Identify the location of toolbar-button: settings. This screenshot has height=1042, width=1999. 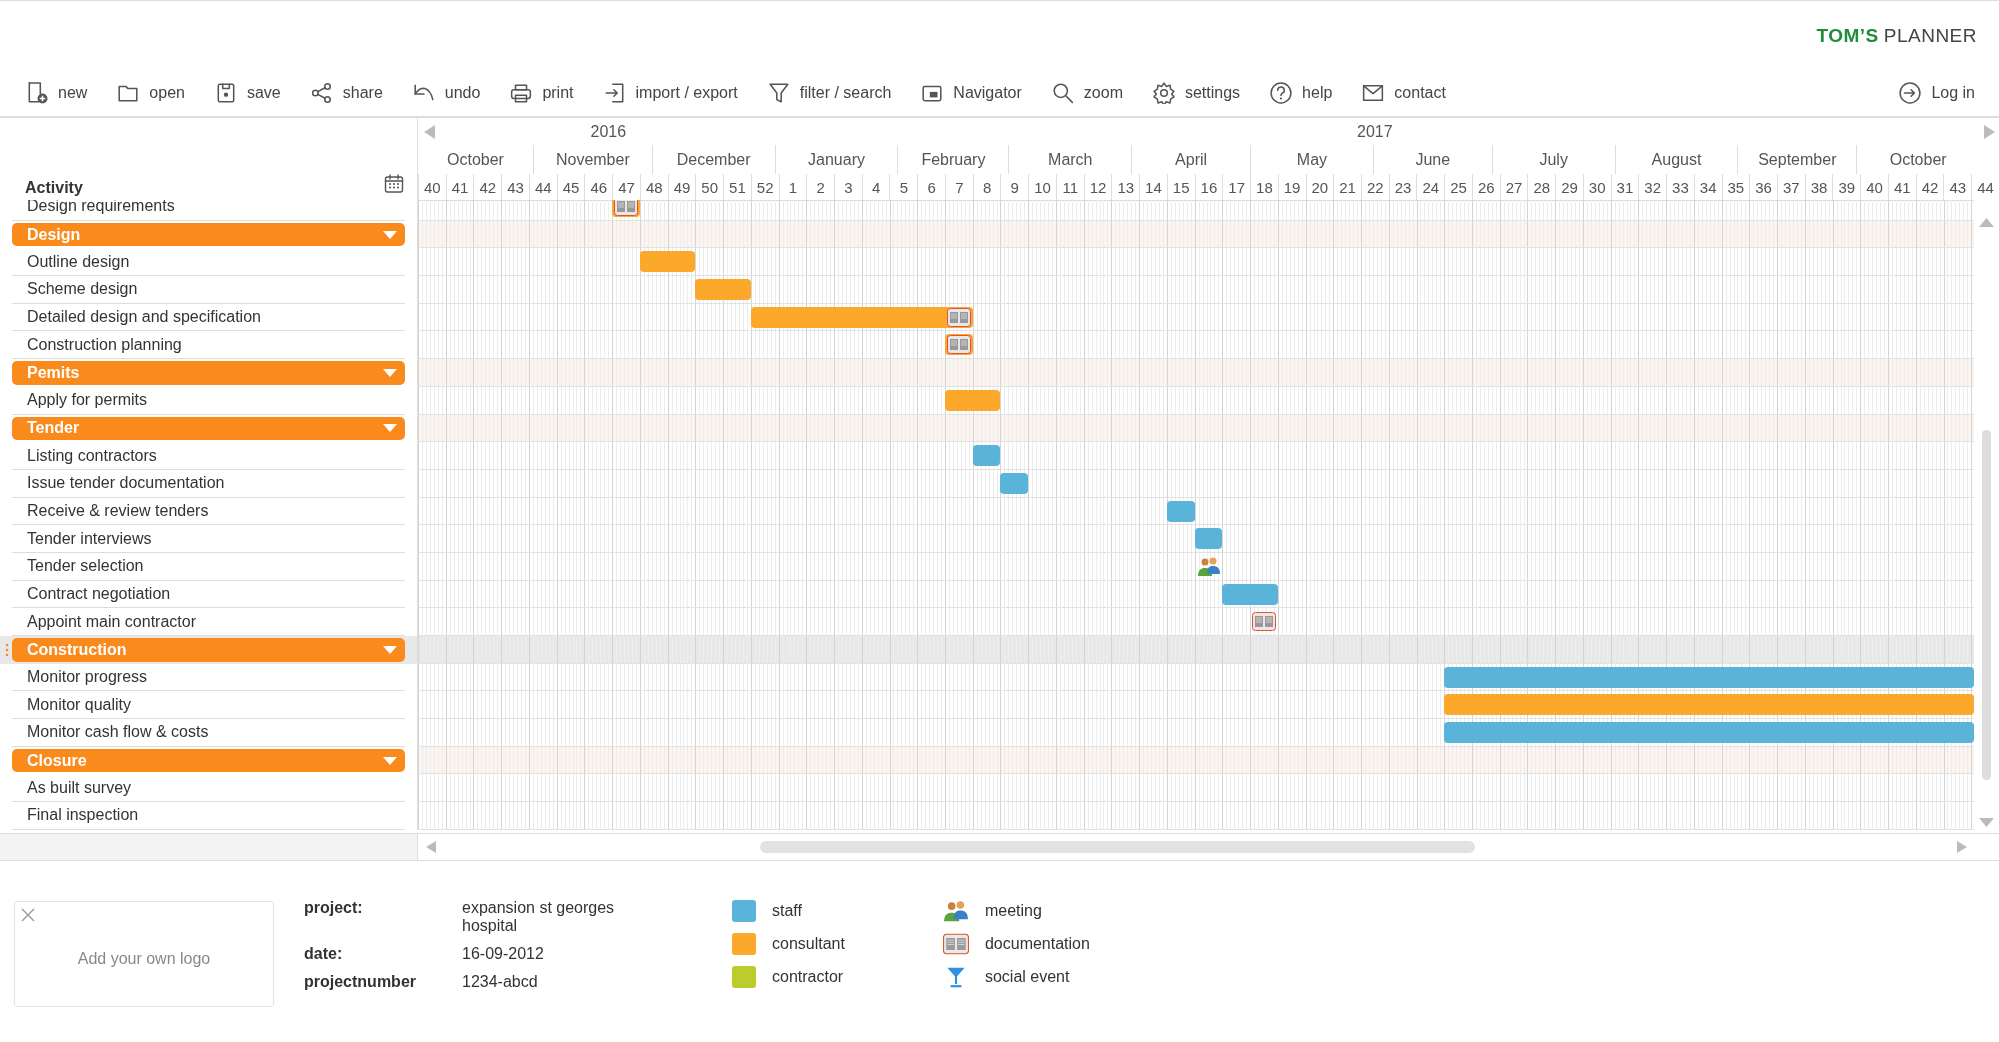
(1196, 93).